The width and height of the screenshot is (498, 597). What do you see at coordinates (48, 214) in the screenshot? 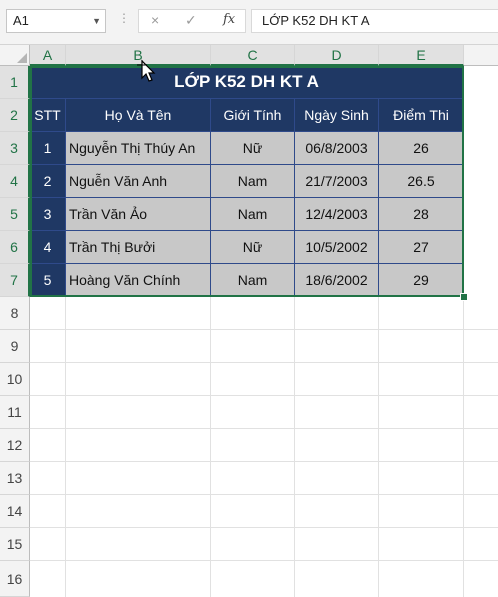
I see `cell-stt: 3` at bounding box center [48, 214].